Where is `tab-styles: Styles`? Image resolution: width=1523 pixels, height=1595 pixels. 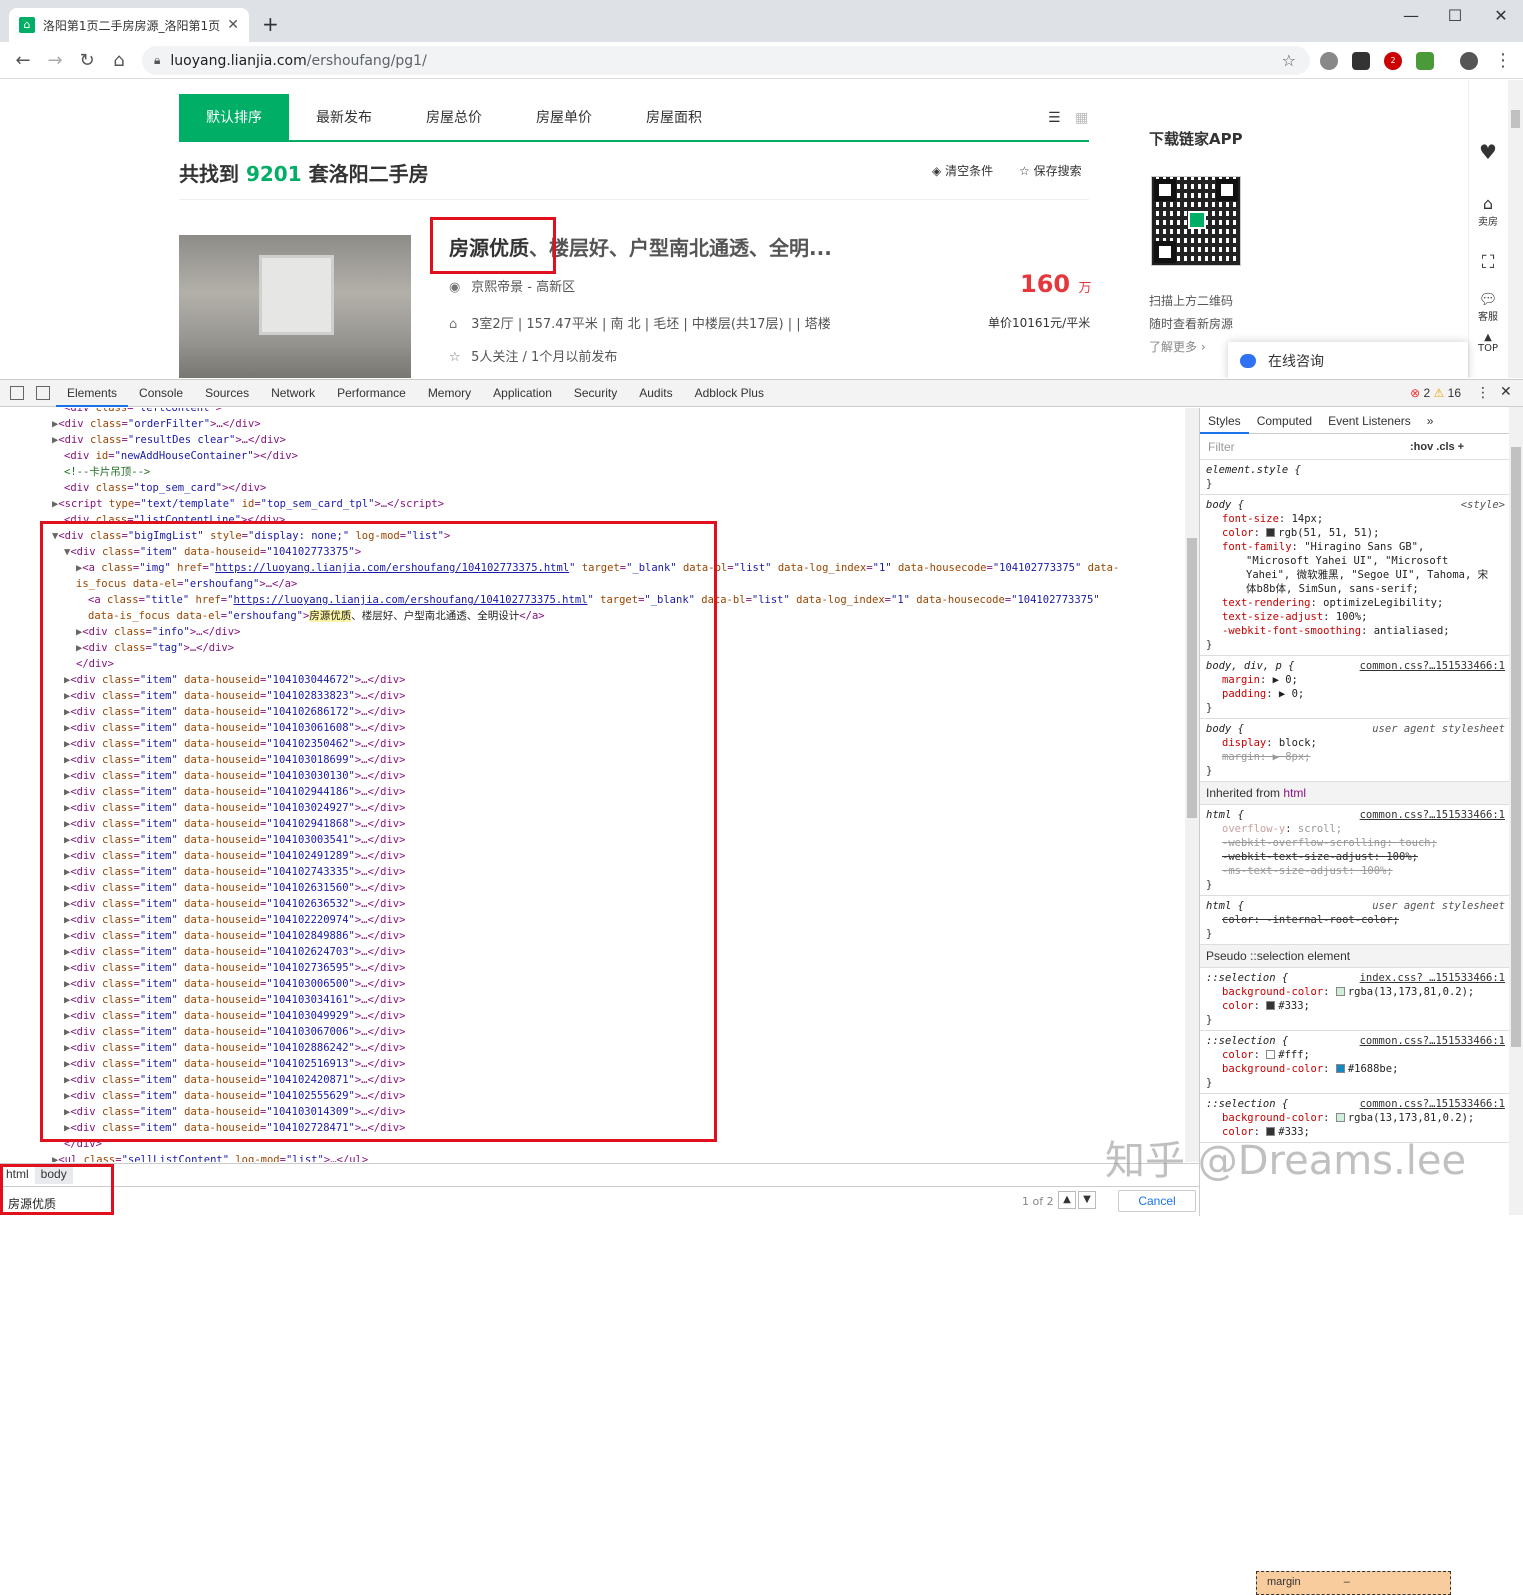
tab-styles: Styles is located at coordinates (1224, 421).